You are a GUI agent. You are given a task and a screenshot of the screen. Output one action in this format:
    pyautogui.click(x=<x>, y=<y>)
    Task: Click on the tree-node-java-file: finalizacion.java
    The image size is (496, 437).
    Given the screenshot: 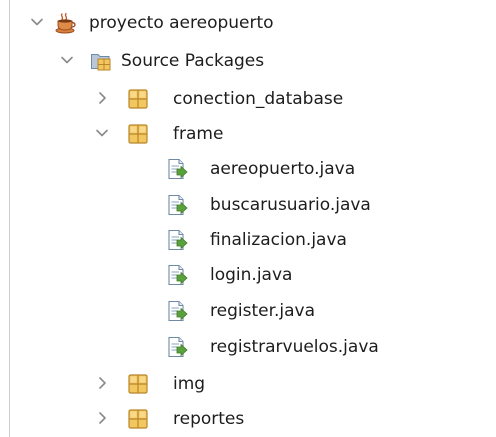 What is the action you would take?
    pyautogui.click(x=248, y=240)
    